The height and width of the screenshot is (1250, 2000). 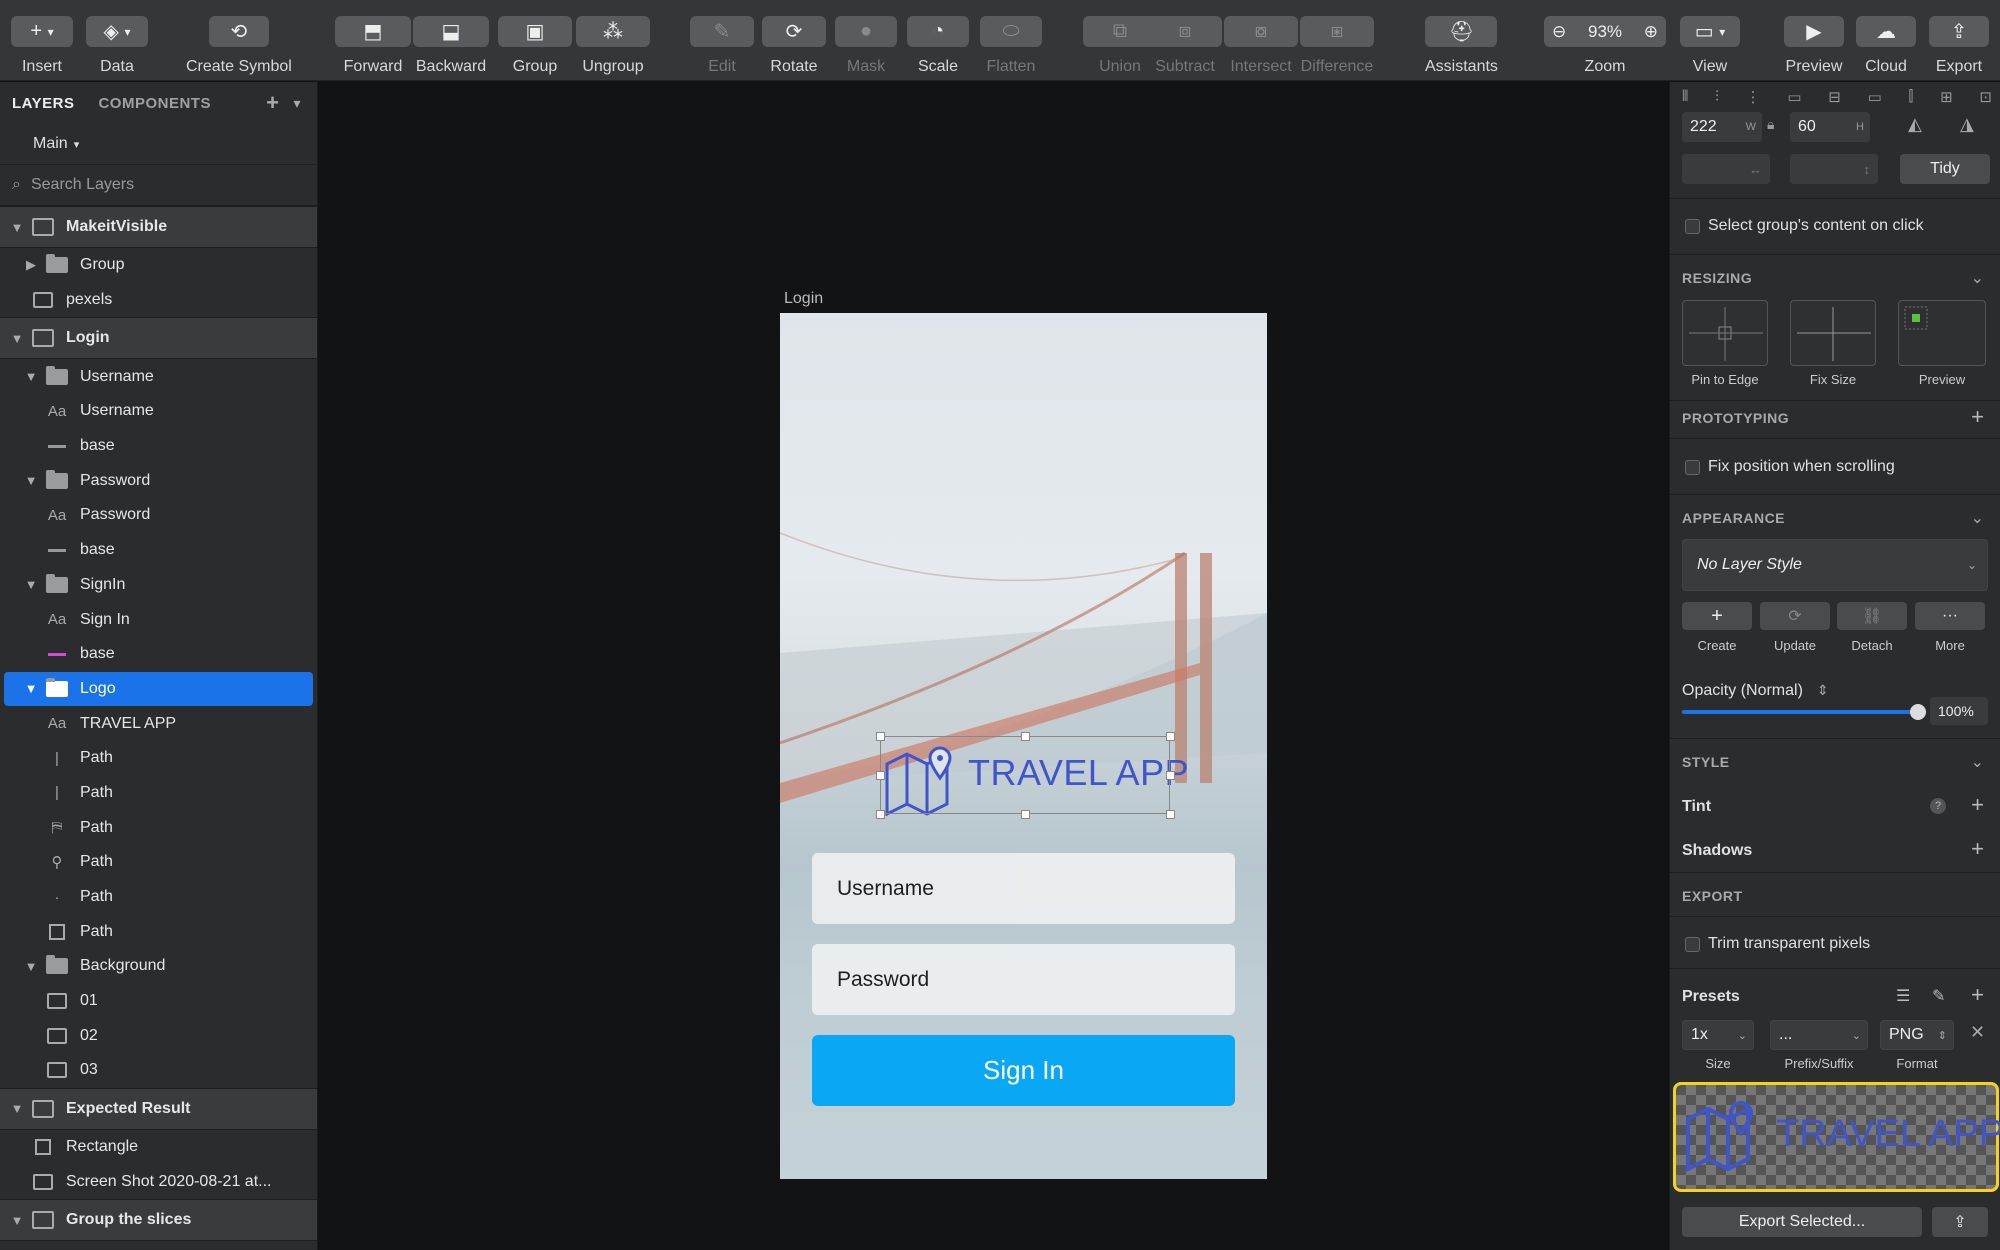 I want to click on zoom-in-icon: ⊕, so click(x=1651, y=32).